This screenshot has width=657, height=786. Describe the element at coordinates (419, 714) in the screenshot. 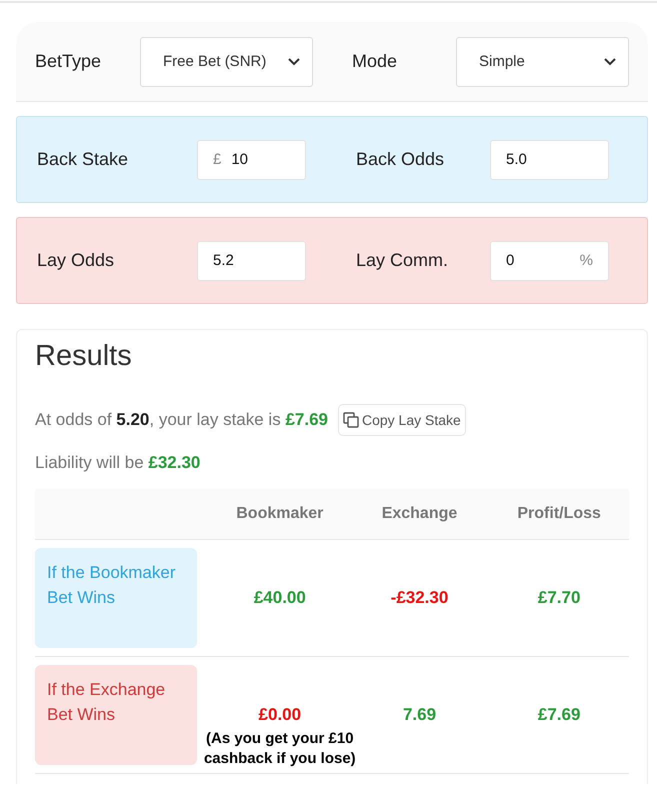

I see `table-cell: 7.69` at that location.